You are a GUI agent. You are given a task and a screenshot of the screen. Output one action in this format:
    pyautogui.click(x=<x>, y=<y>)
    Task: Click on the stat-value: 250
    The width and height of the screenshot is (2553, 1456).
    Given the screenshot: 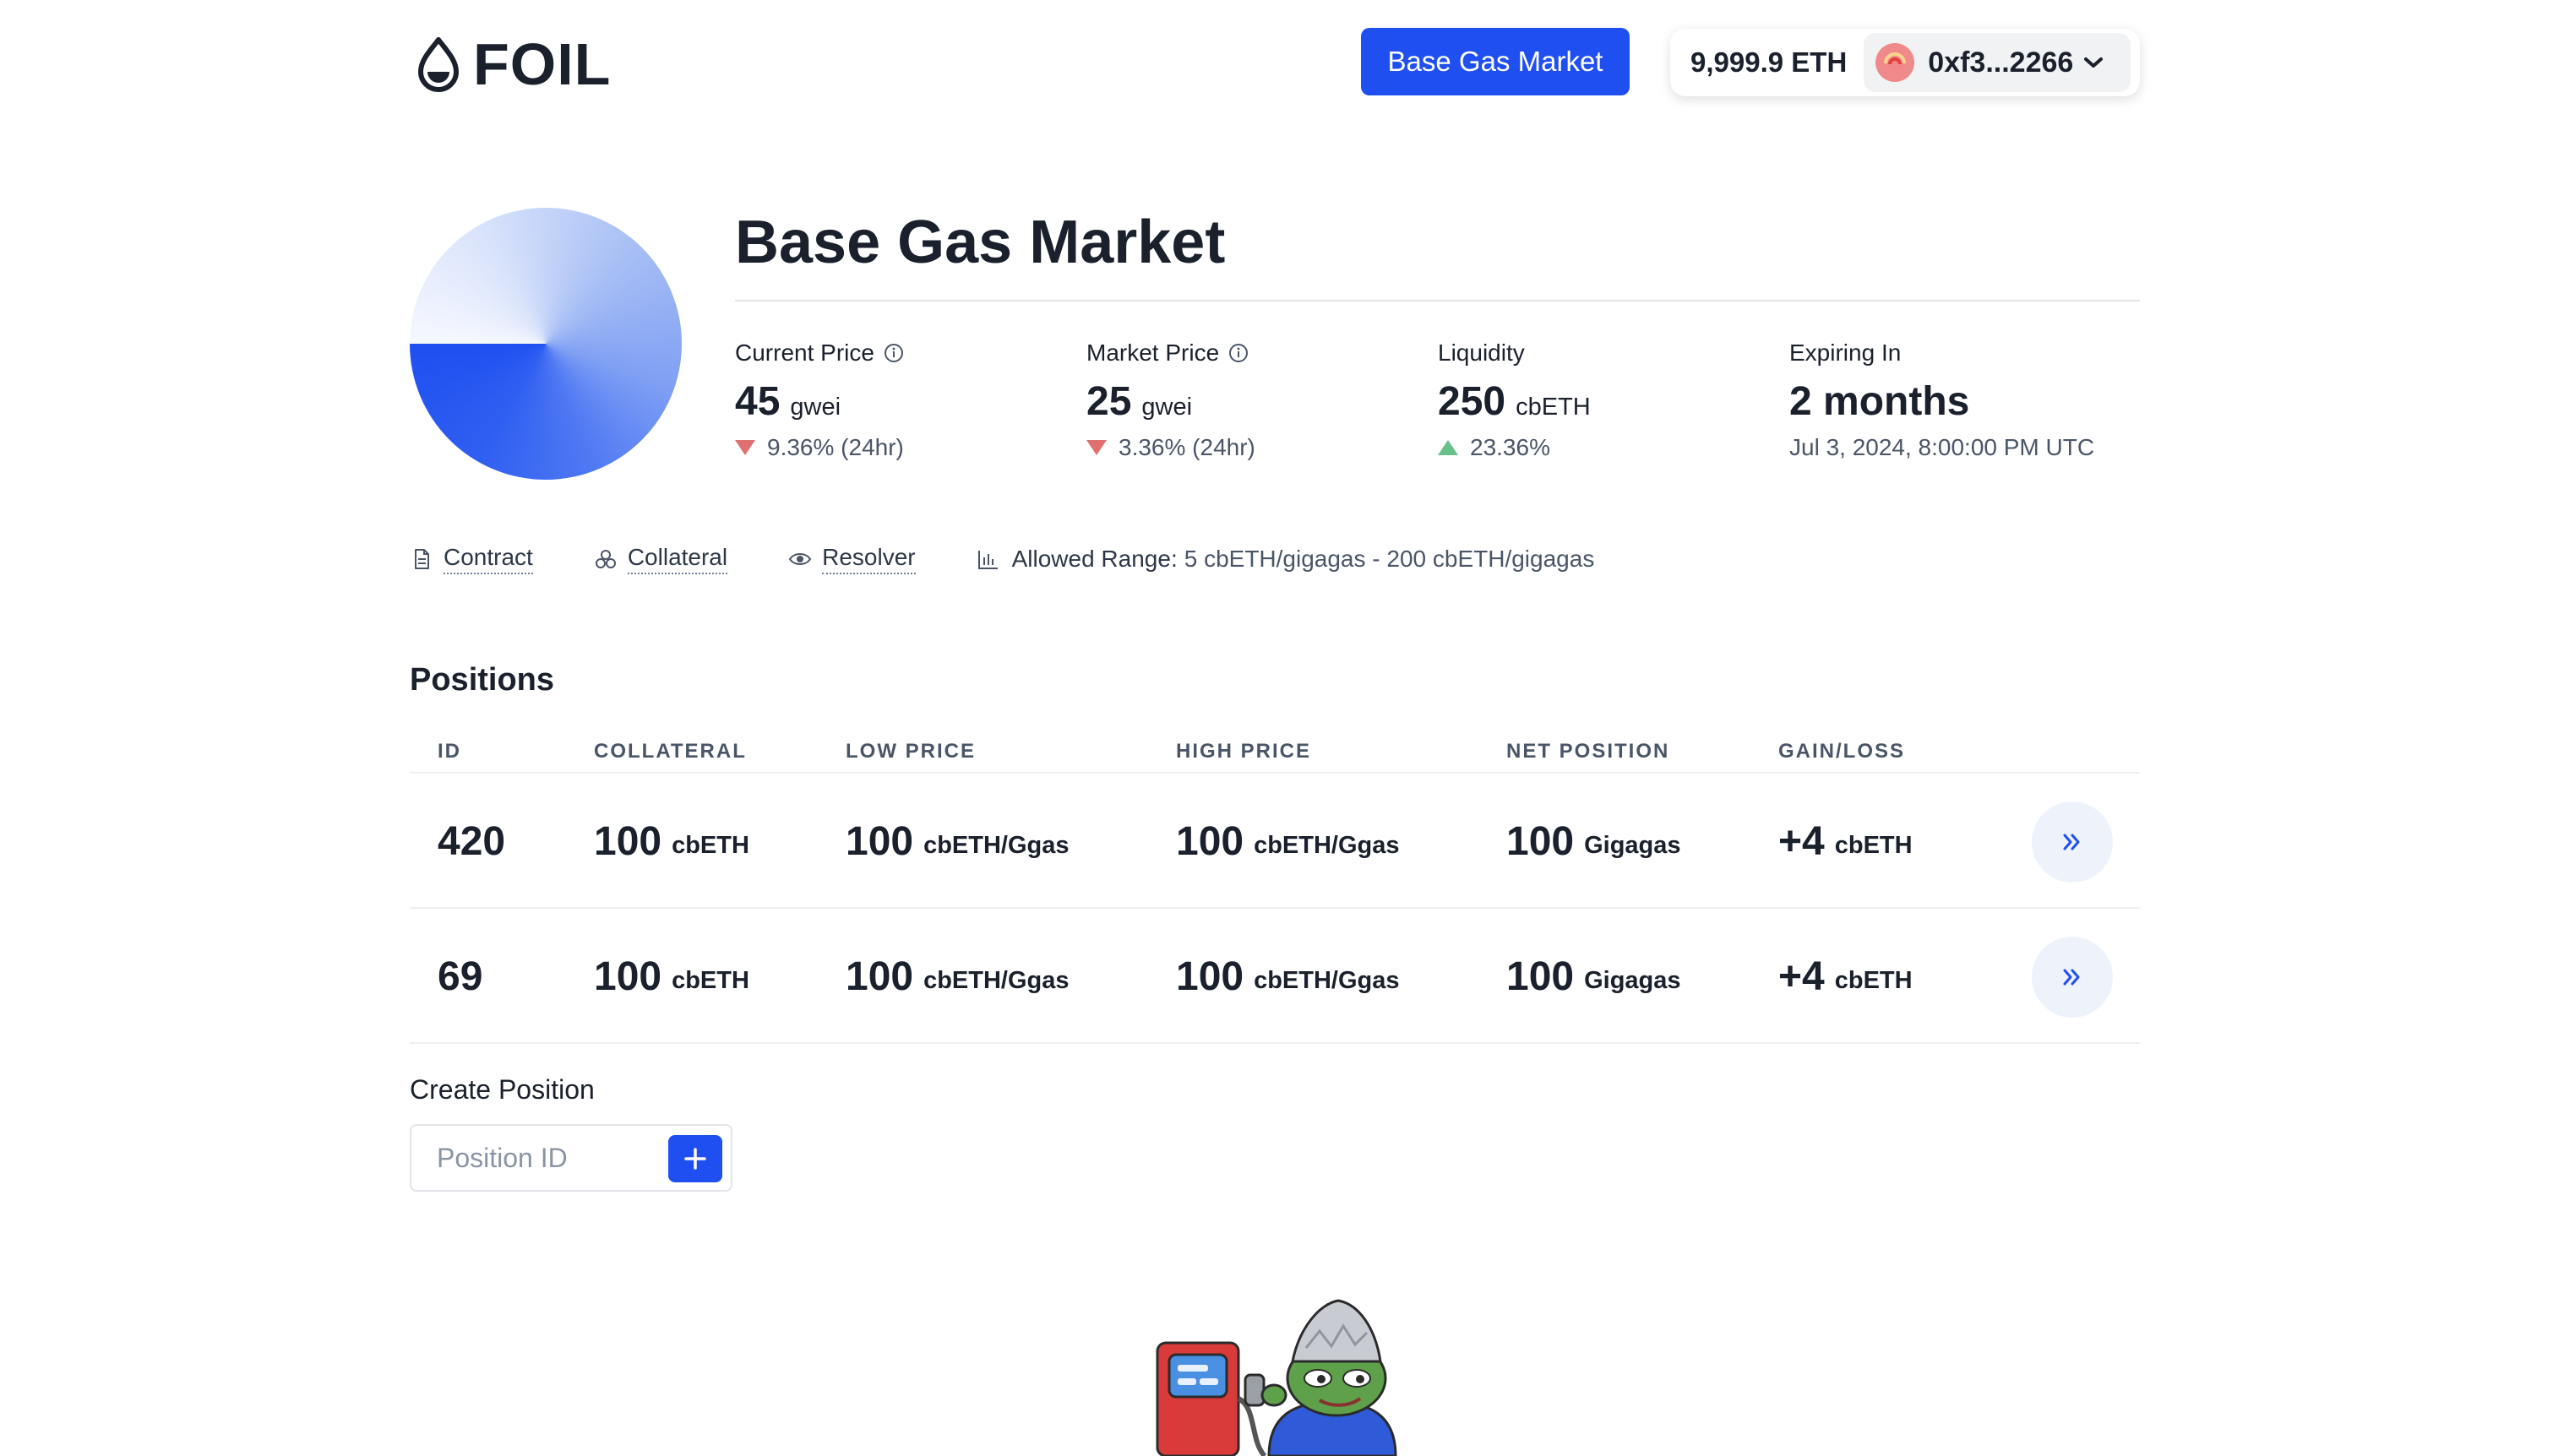 What is the action you would take?
    pyautogui.click(x=1472, y=401)
    